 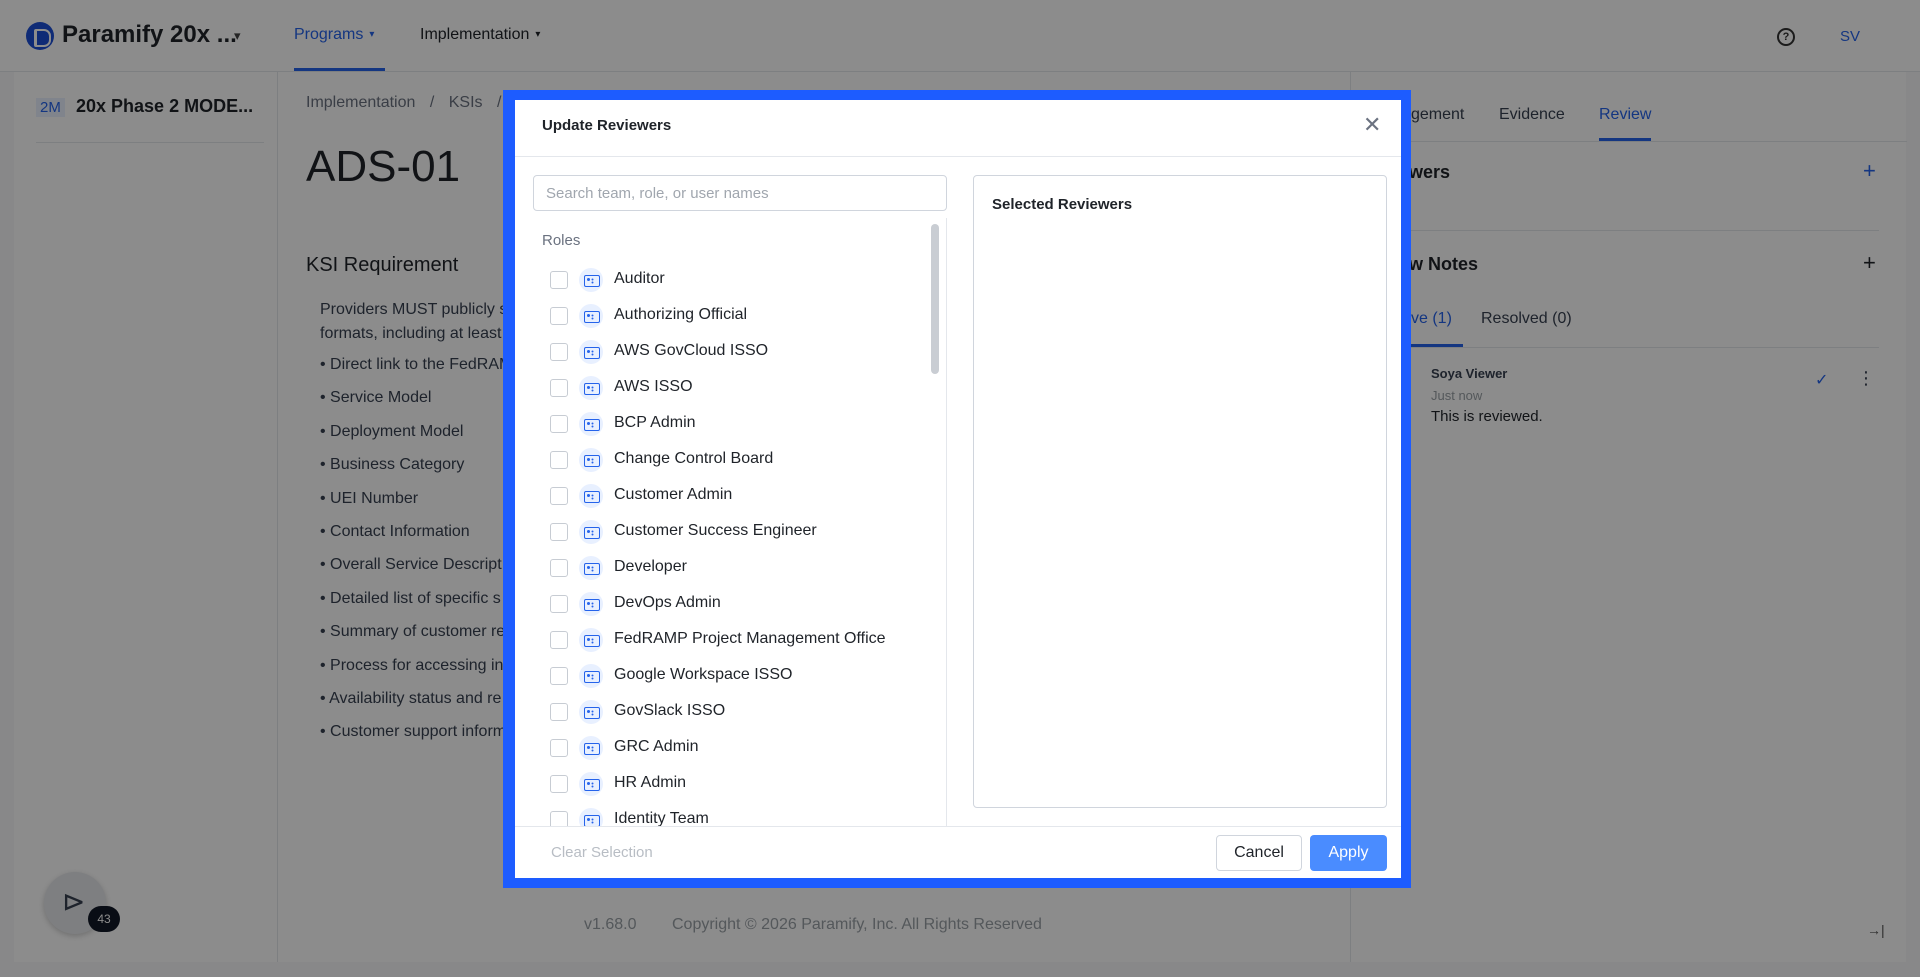 I want to click on role-label: HR Admin, so click(x=650, y=782).